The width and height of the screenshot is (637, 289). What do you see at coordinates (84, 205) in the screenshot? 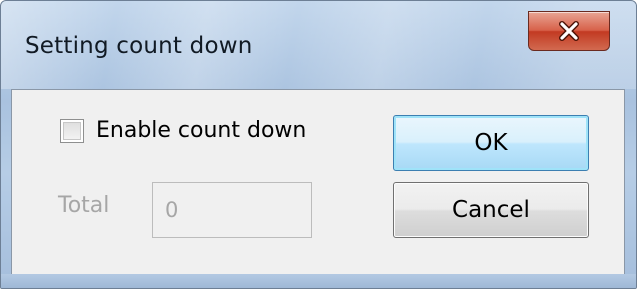
I see `total-label: Total` at bounding box center [84, 205].